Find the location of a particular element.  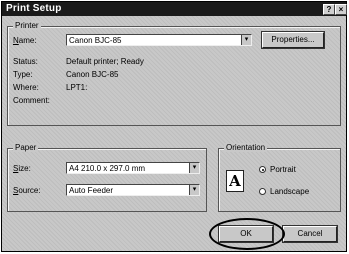

portrait-label: Portrait is located at coordinates (283, 169).